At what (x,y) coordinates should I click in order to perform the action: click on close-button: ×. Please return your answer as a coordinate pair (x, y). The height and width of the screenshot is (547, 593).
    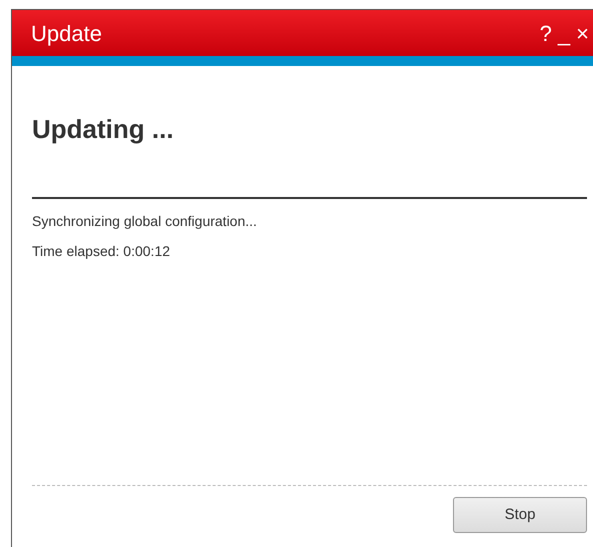
    Looking at the image, I should click on (582, 33).